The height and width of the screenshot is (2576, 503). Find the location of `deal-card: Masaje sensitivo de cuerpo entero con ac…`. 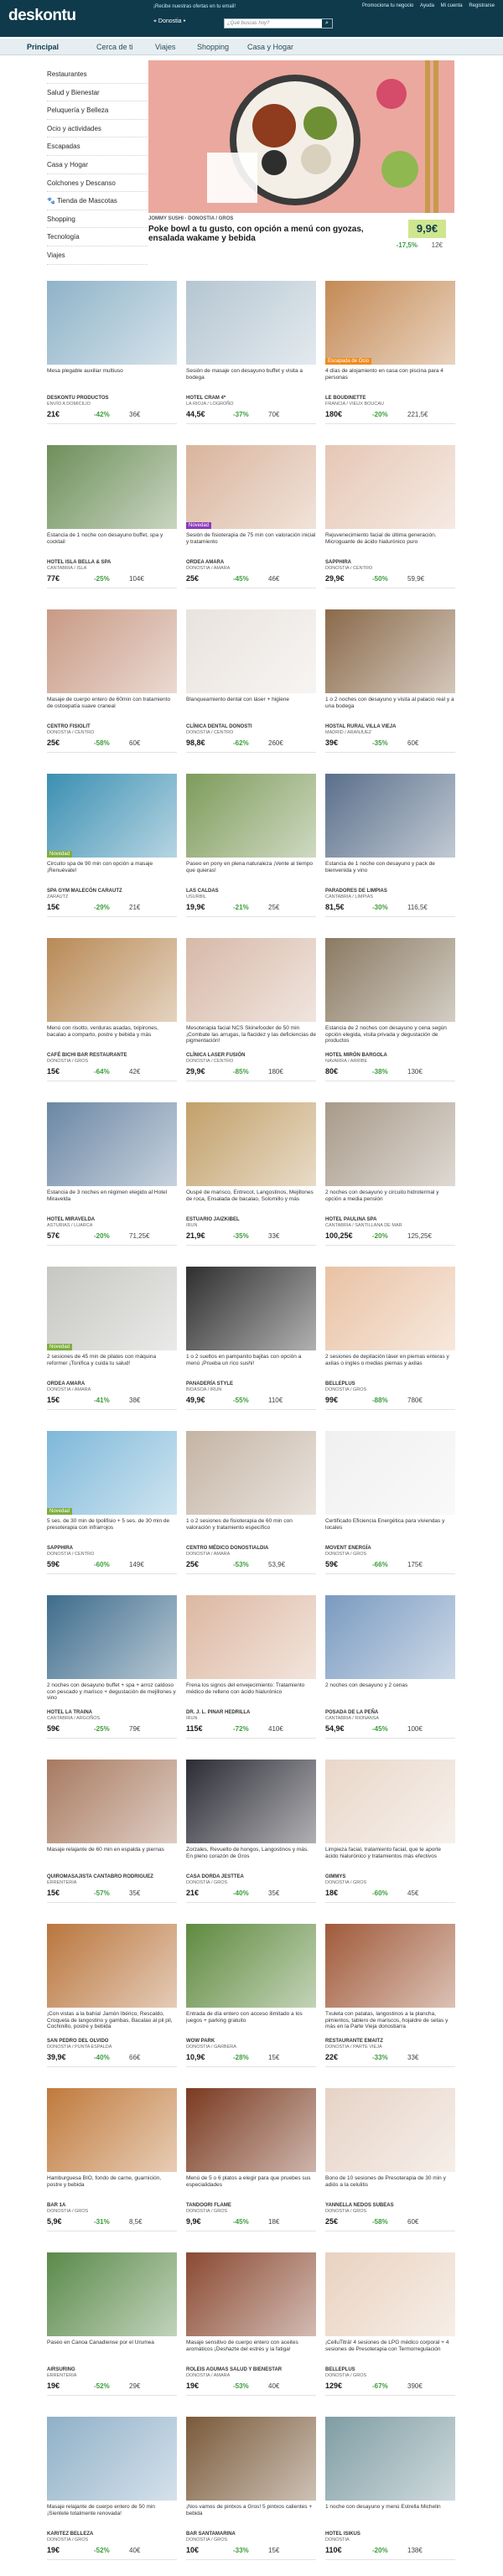

deal-card: Masaje sensitivo de cuerpo entero con ac… is located at coordinates (251, 2332).